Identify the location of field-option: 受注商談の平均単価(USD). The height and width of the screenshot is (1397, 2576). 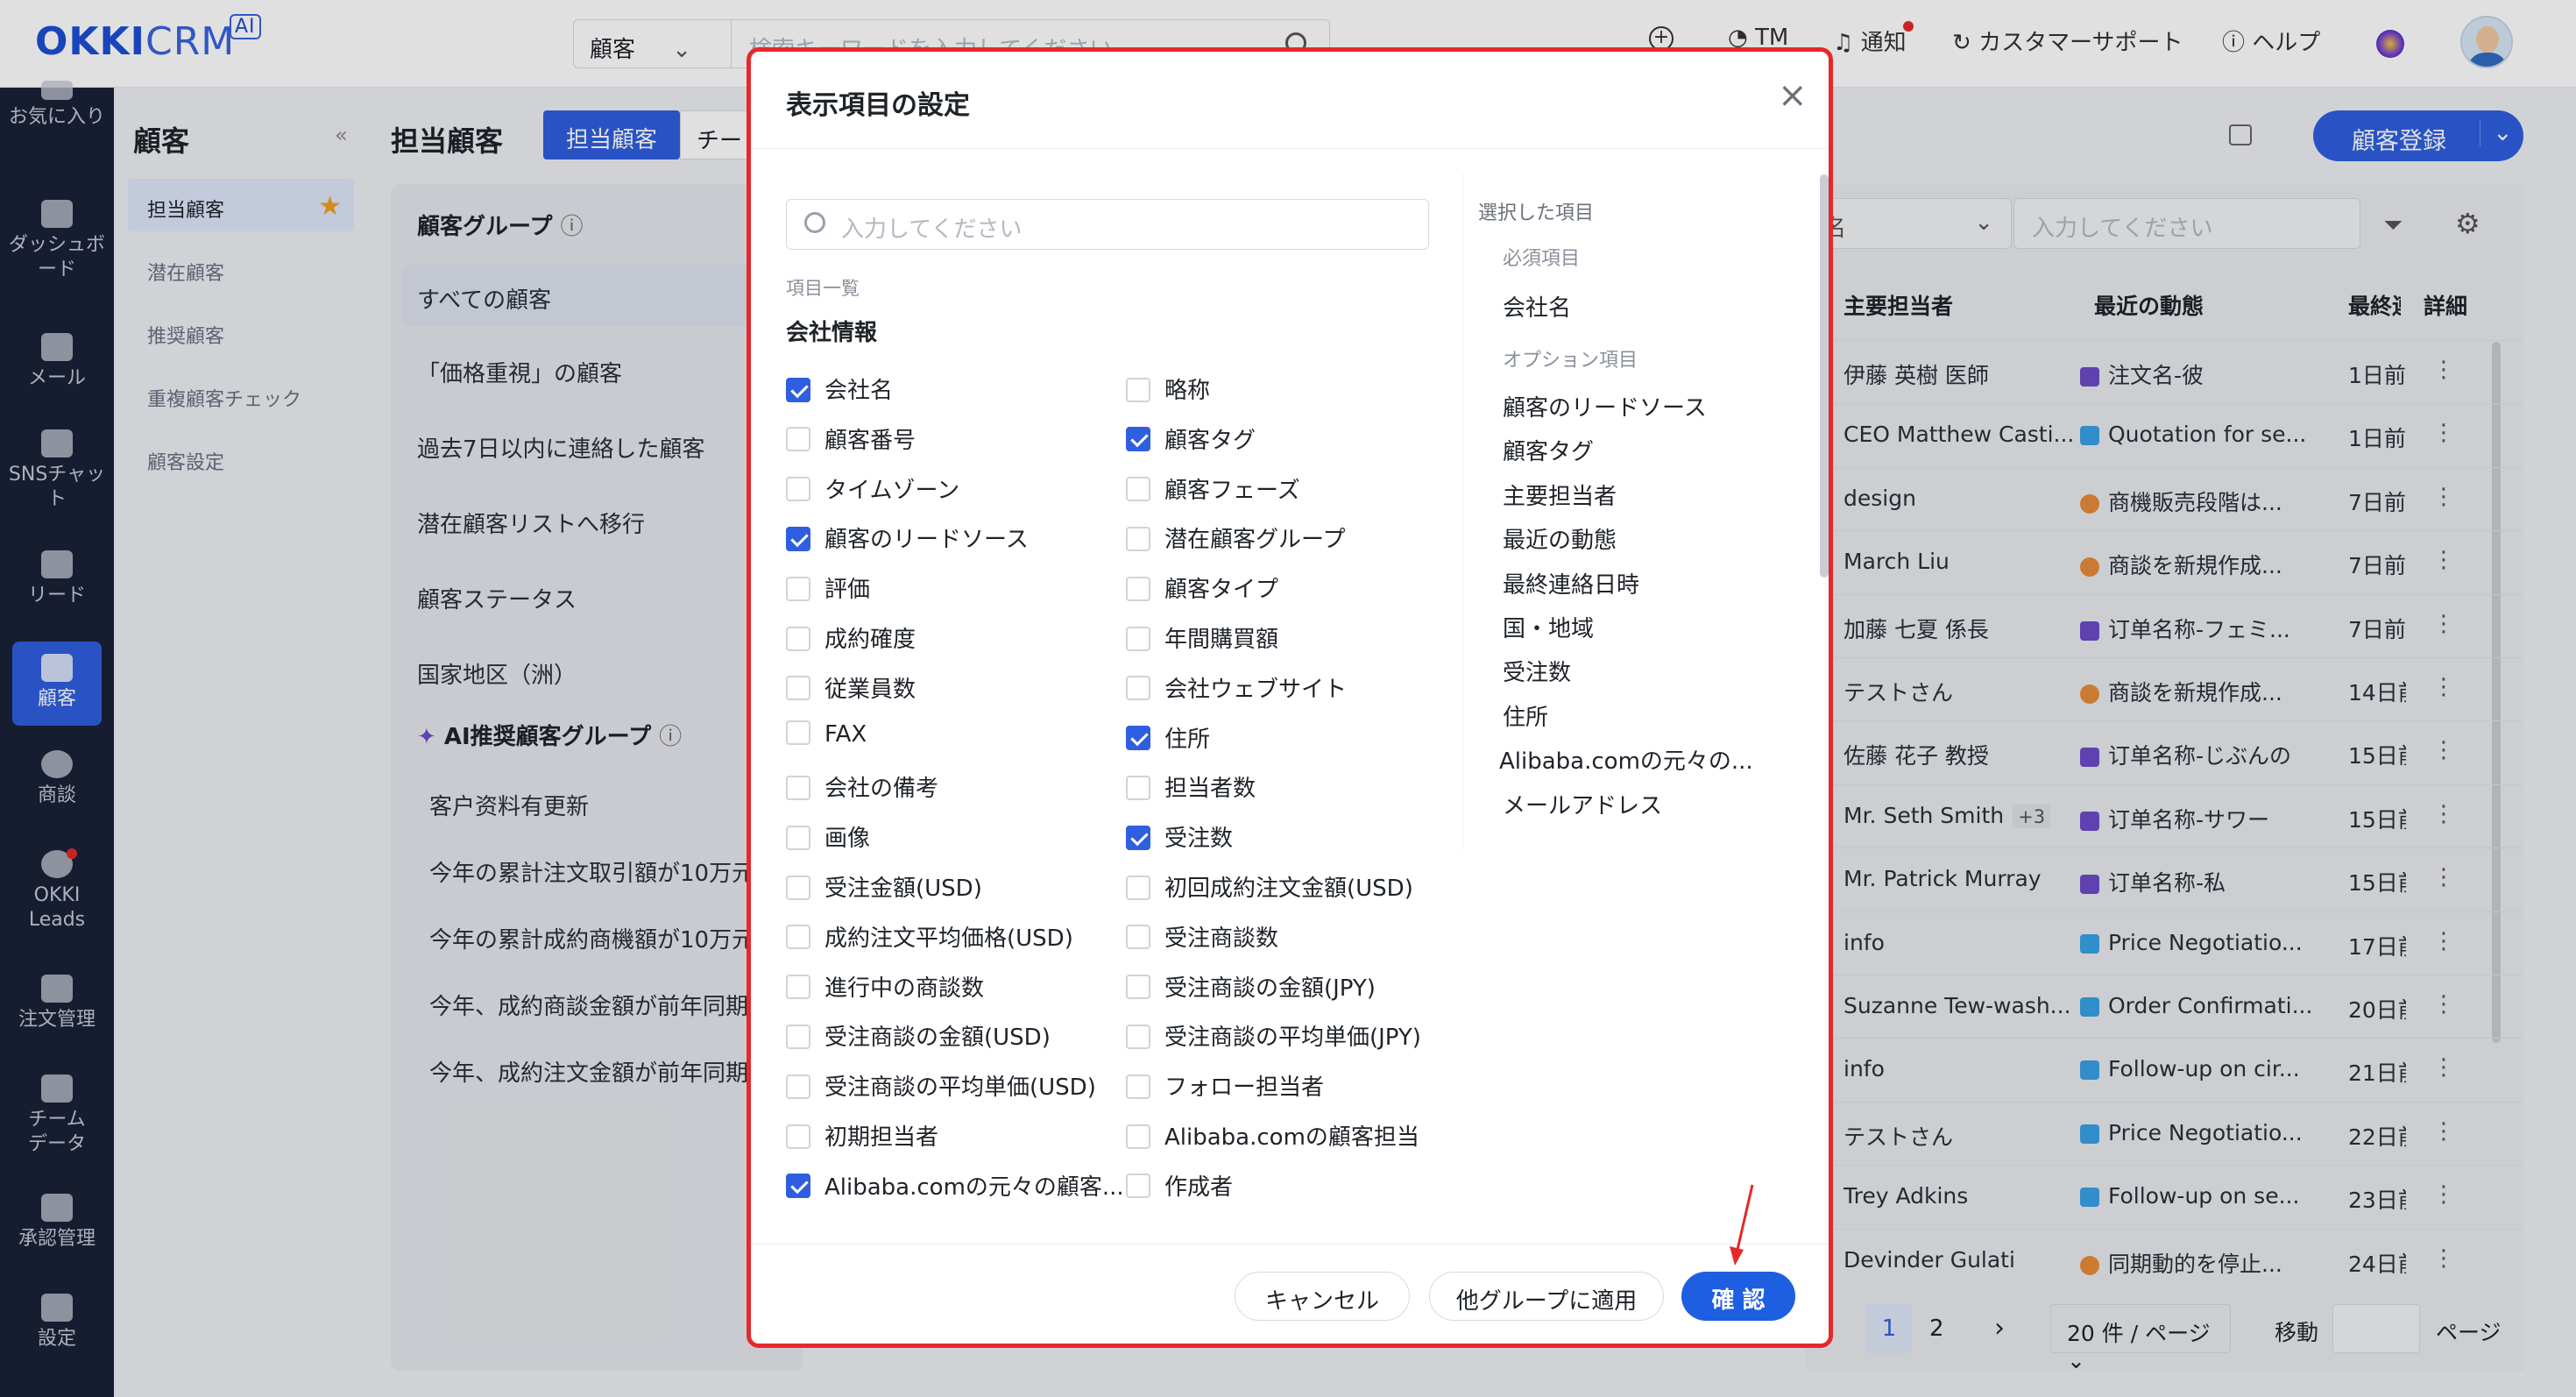
(941, 1086).